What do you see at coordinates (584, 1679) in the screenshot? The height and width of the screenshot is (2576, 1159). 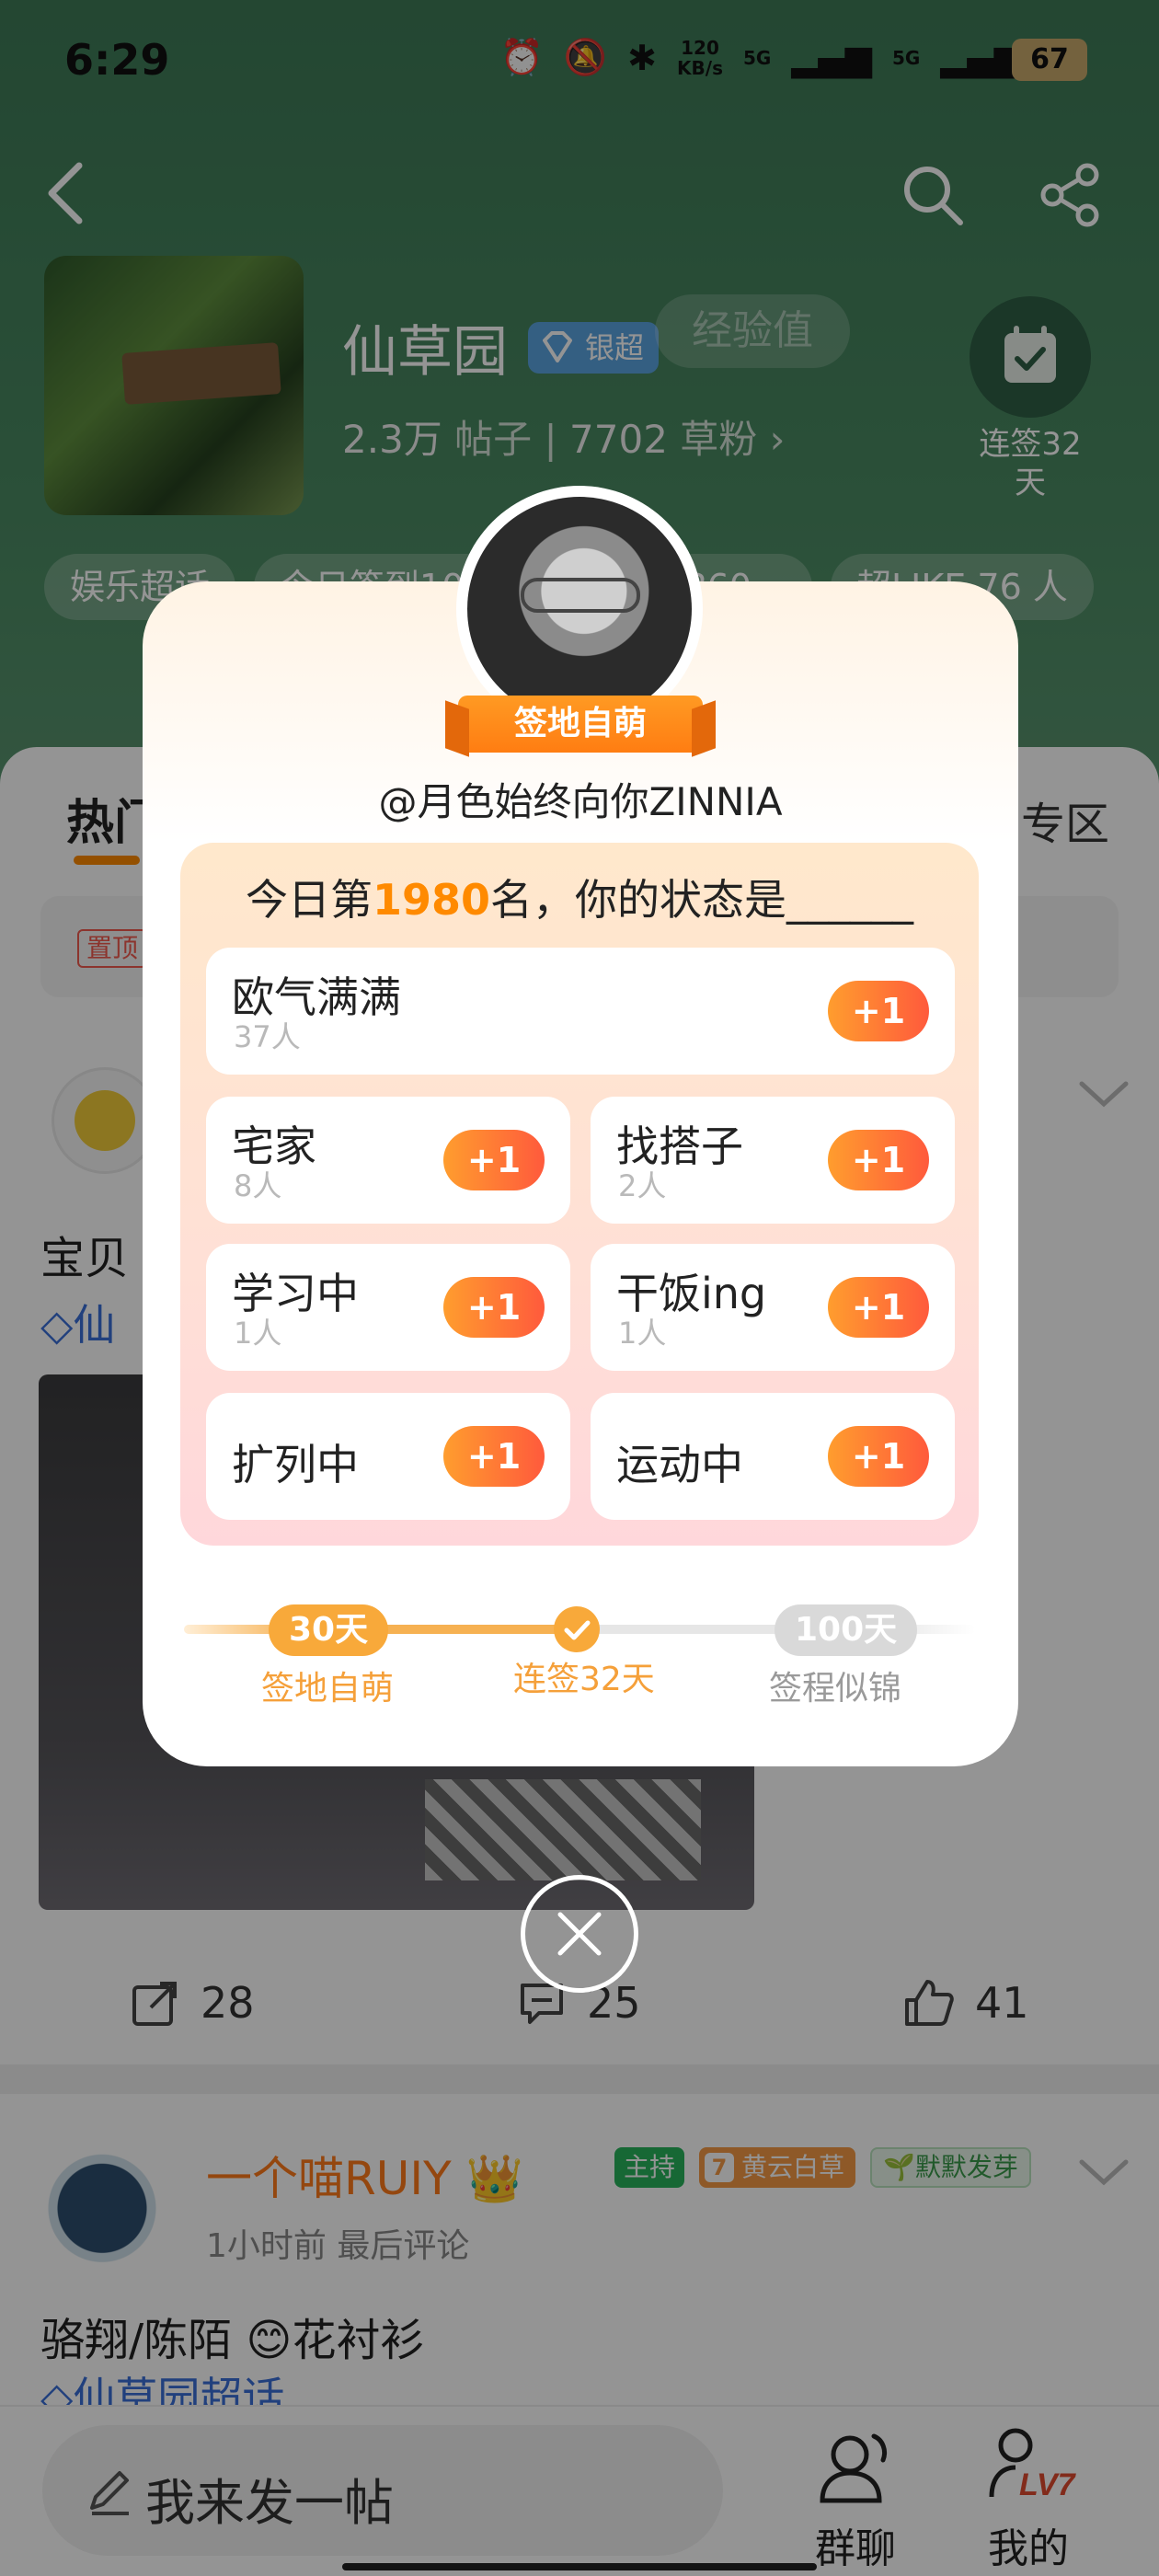 I see `milestone-label-current: 连签32天` at bounding box center [584, 1679].